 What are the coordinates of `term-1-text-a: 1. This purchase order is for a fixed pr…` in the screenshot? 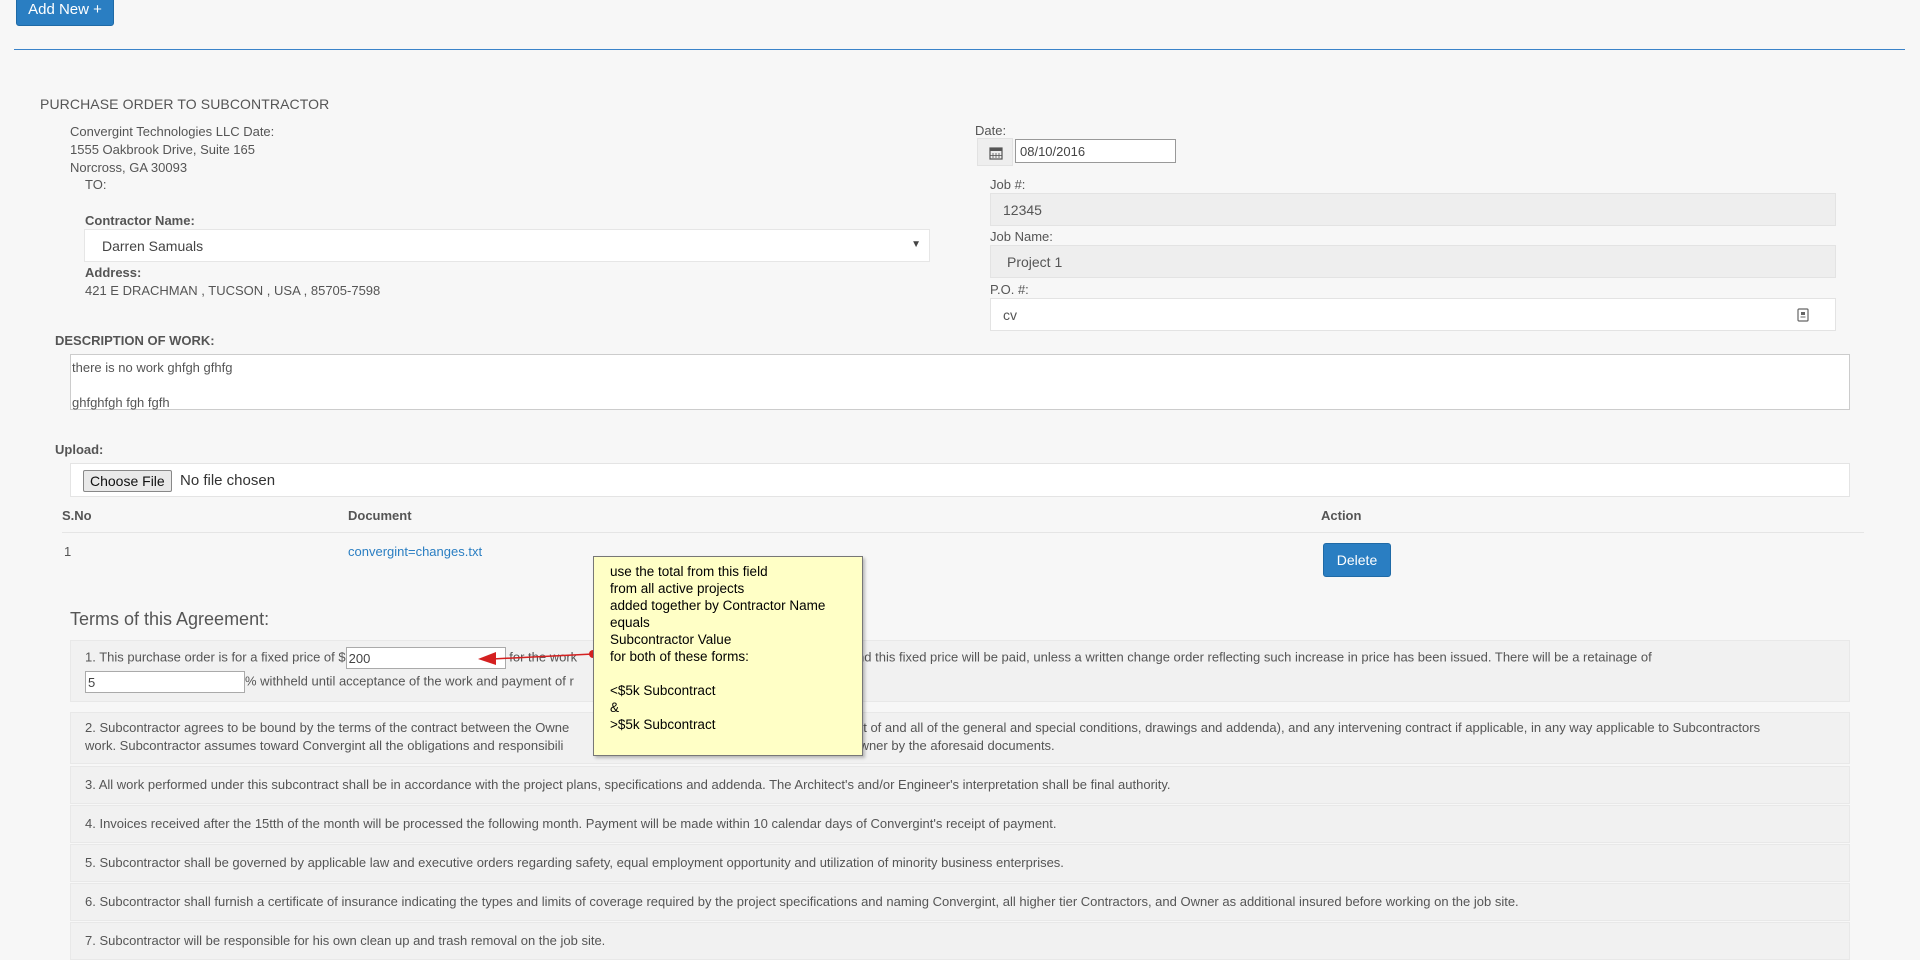 It's located at (215, 657).